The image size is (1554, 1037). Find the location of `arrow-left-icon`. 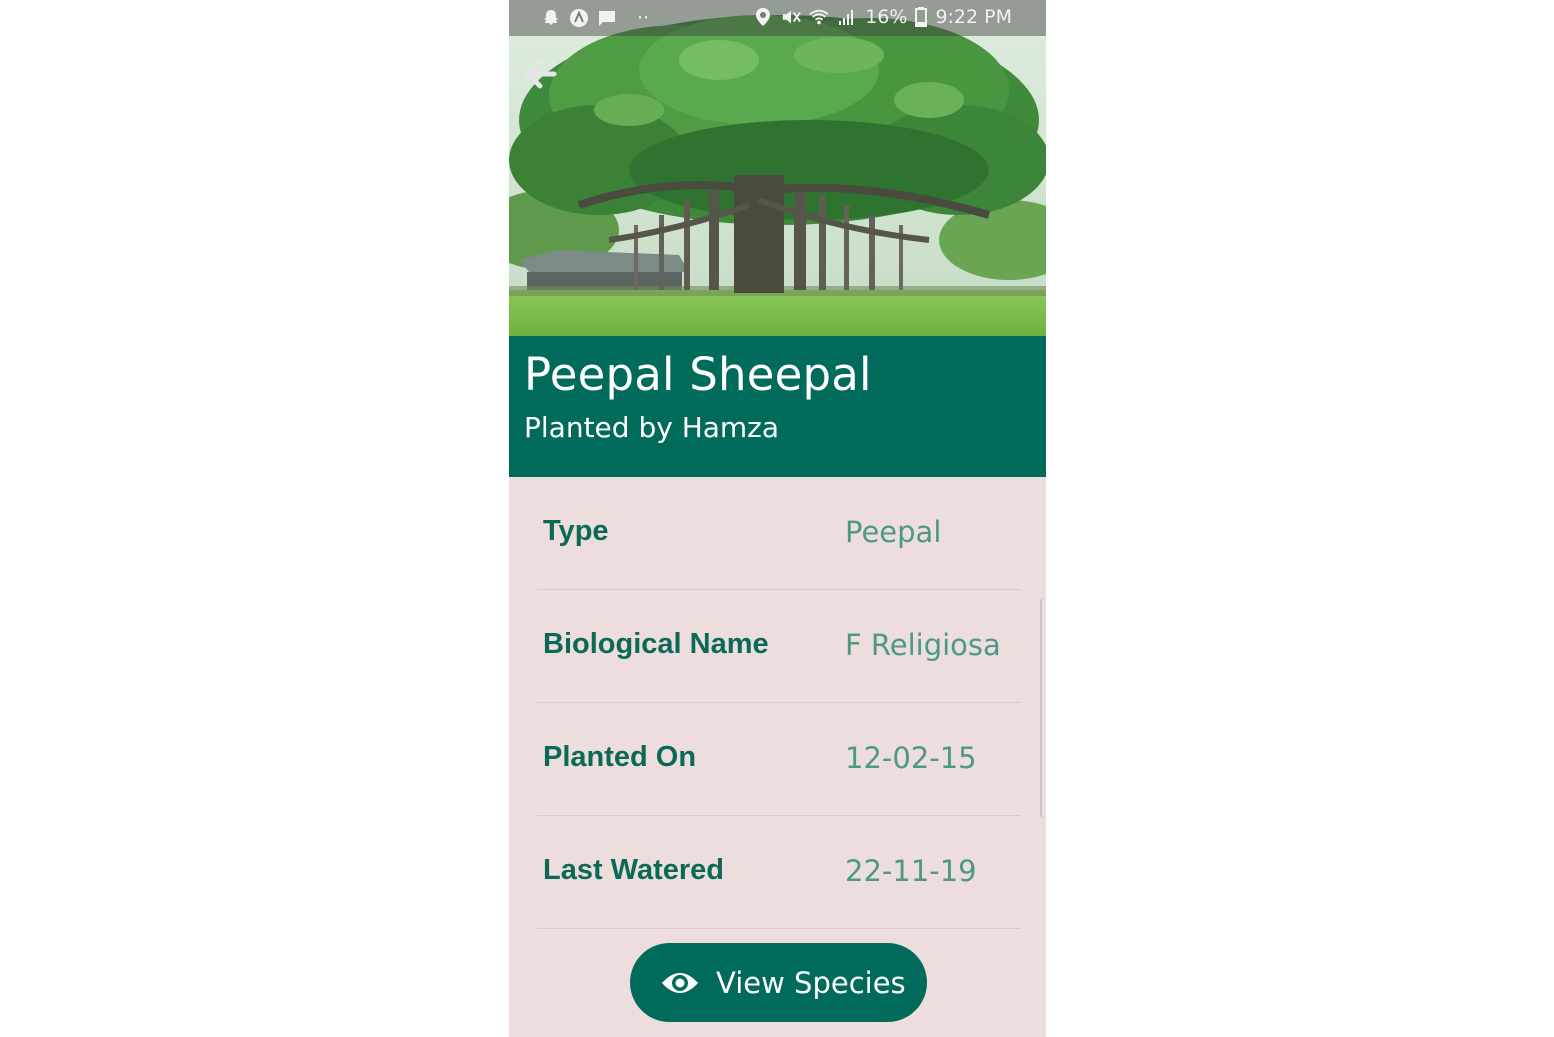

arrow-left-icon is located at coordinates (541, 74).